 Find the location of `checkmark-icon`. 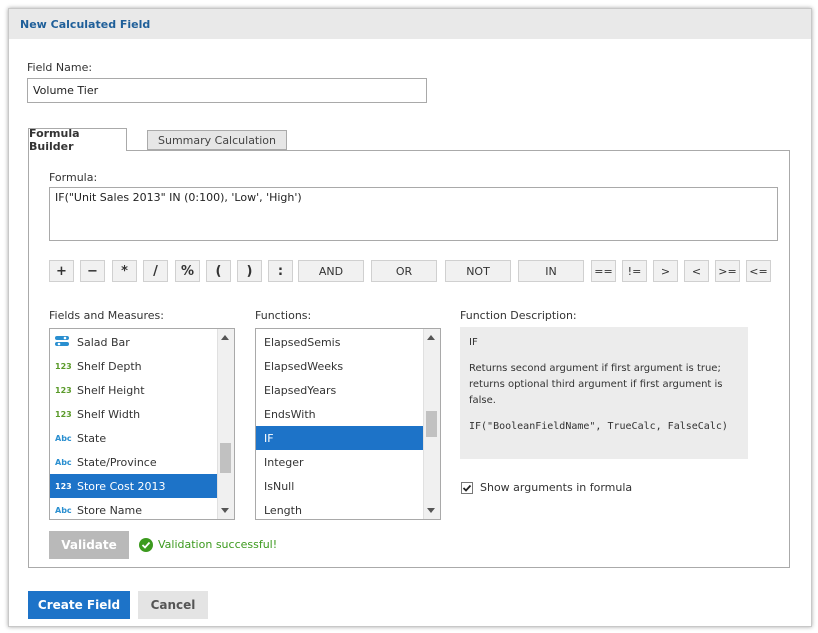

checkmark-icon is located at coordinates (467, 488).